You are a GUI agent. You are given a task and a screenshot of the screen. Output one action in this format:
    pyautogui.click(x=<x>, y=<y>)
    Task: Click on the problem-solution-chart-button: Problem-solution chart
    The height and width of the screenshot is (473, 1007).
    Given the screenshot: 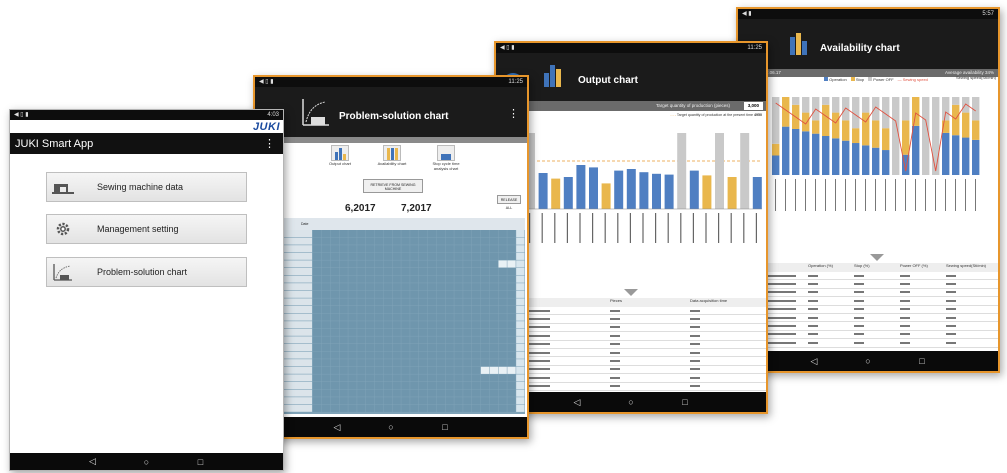 What is the action you would take?
    pyautogui.click(x=146, y=272)
    